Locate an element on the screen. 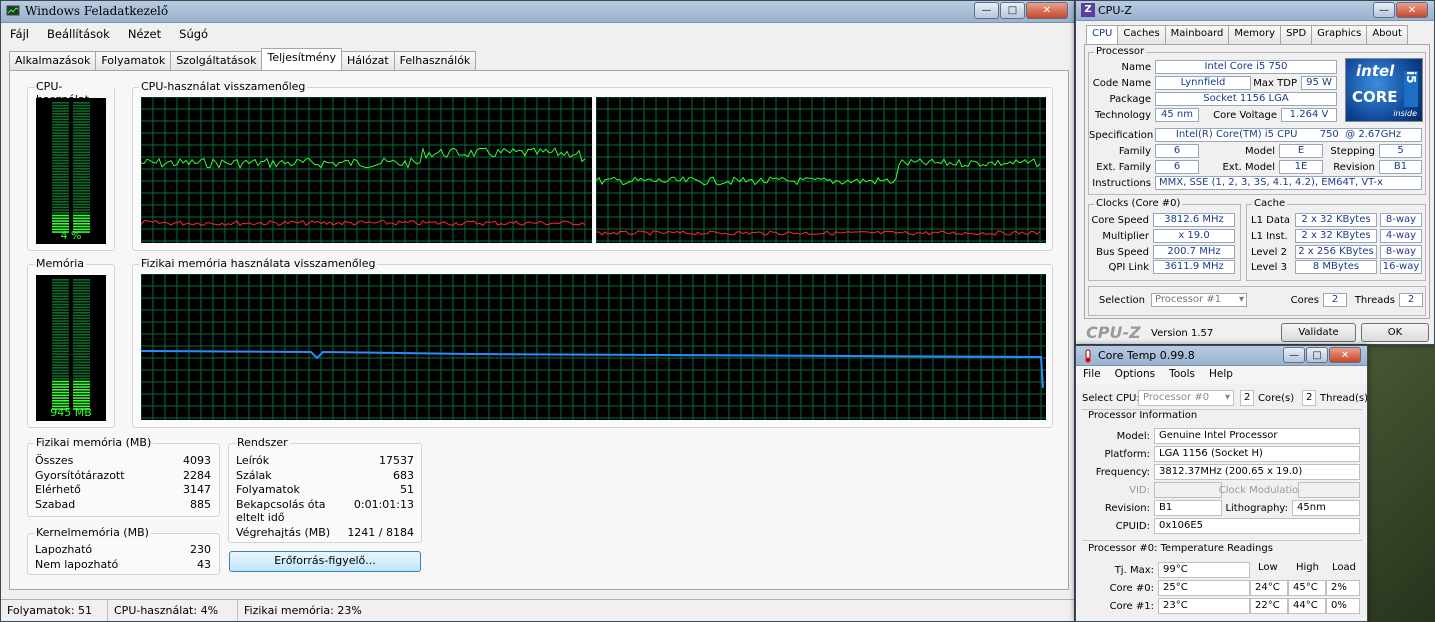 The image size is (1435, 622). cache-assoc-value: 8-way is located at coordinates (1401, 252).